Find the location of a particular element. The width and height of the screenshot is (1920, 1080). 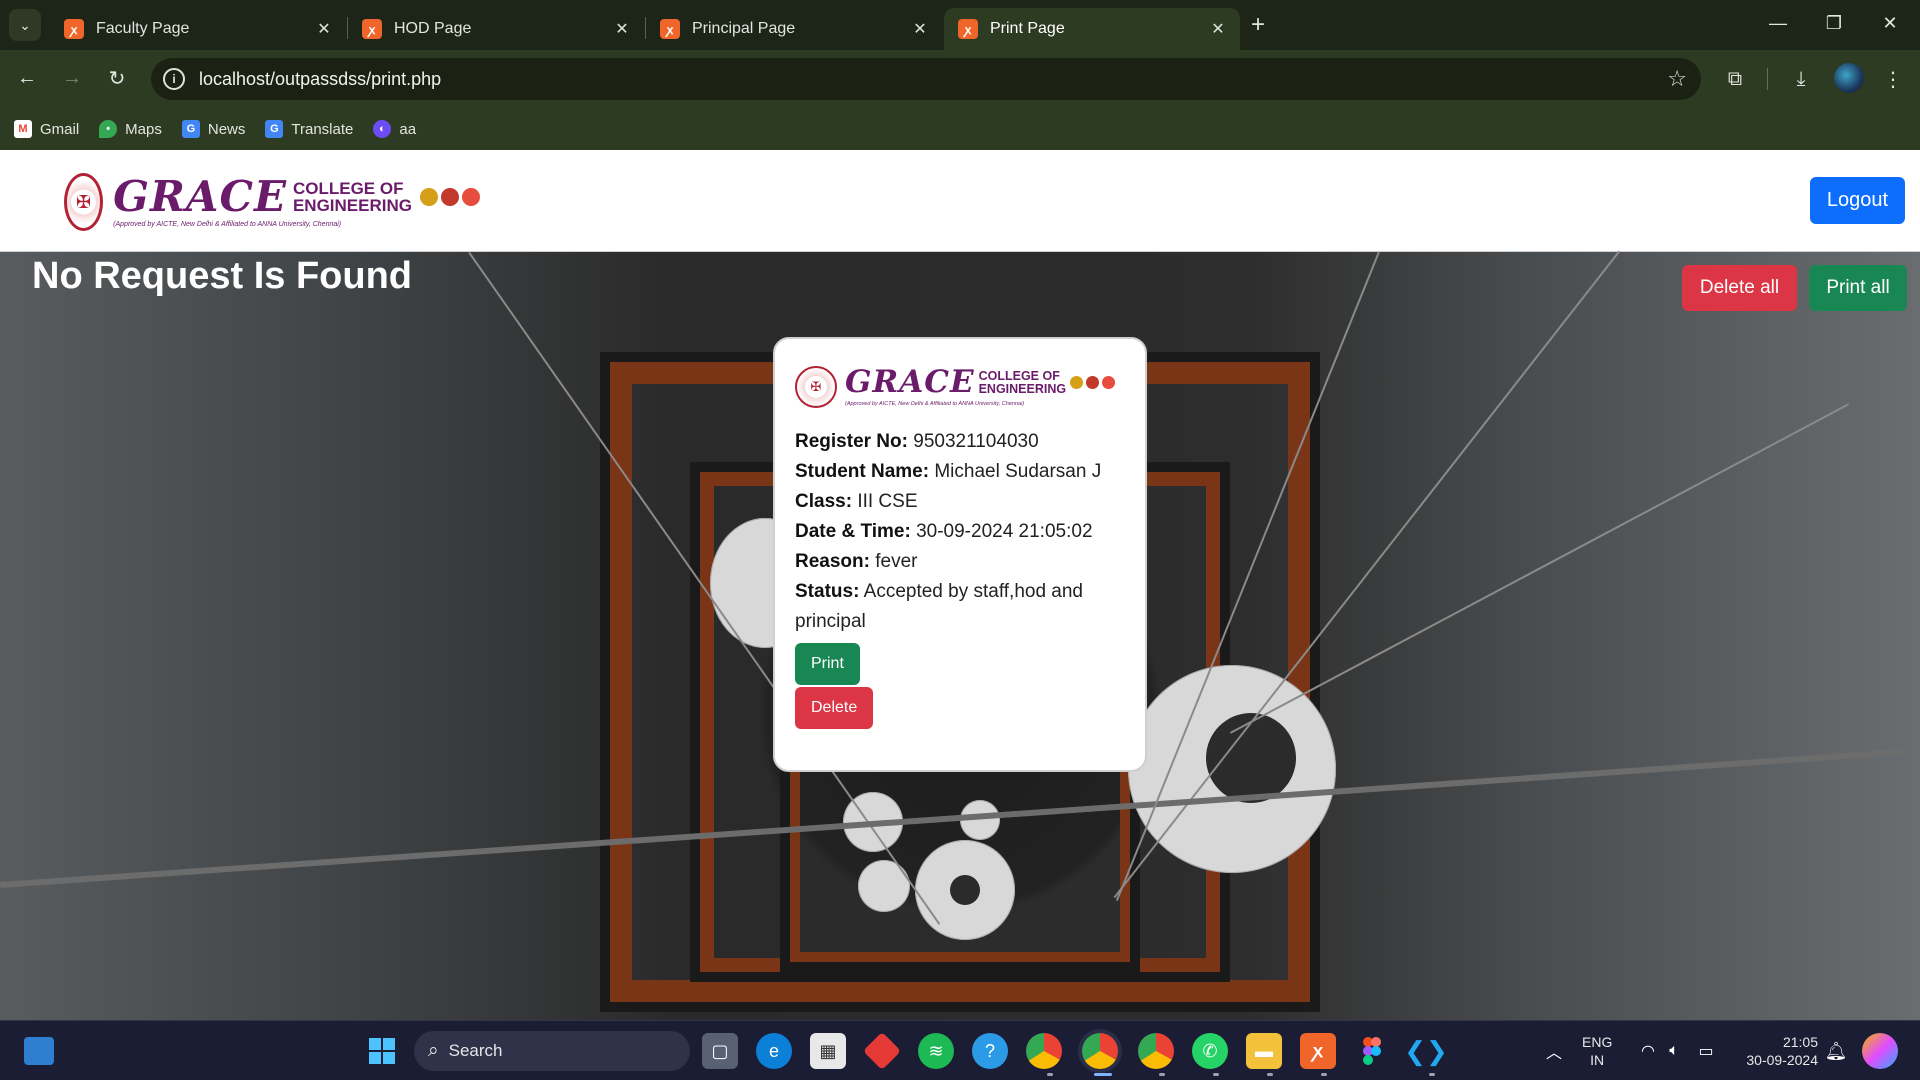

active-indicator is located at coordinates (1103, 1074).